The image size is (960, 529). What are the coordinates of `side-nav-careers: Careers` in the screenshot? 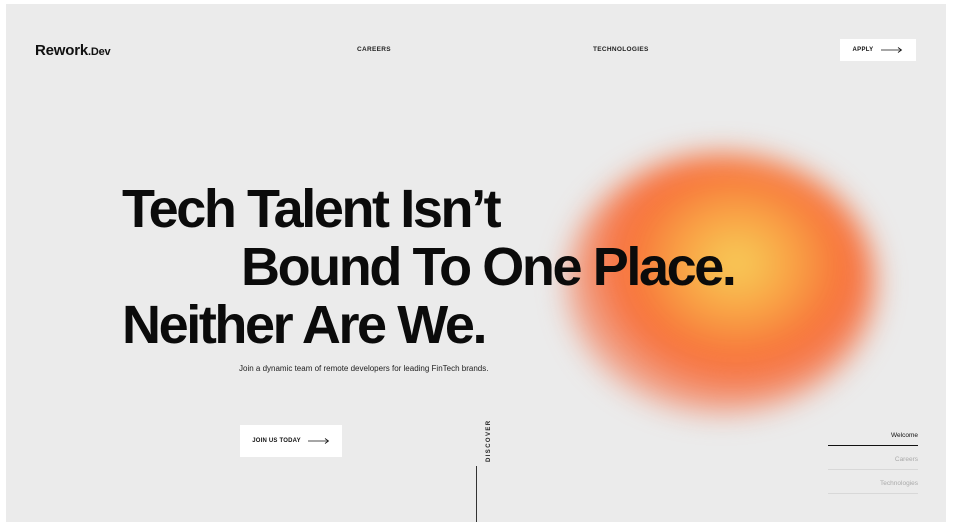 It's located at (873, 463).